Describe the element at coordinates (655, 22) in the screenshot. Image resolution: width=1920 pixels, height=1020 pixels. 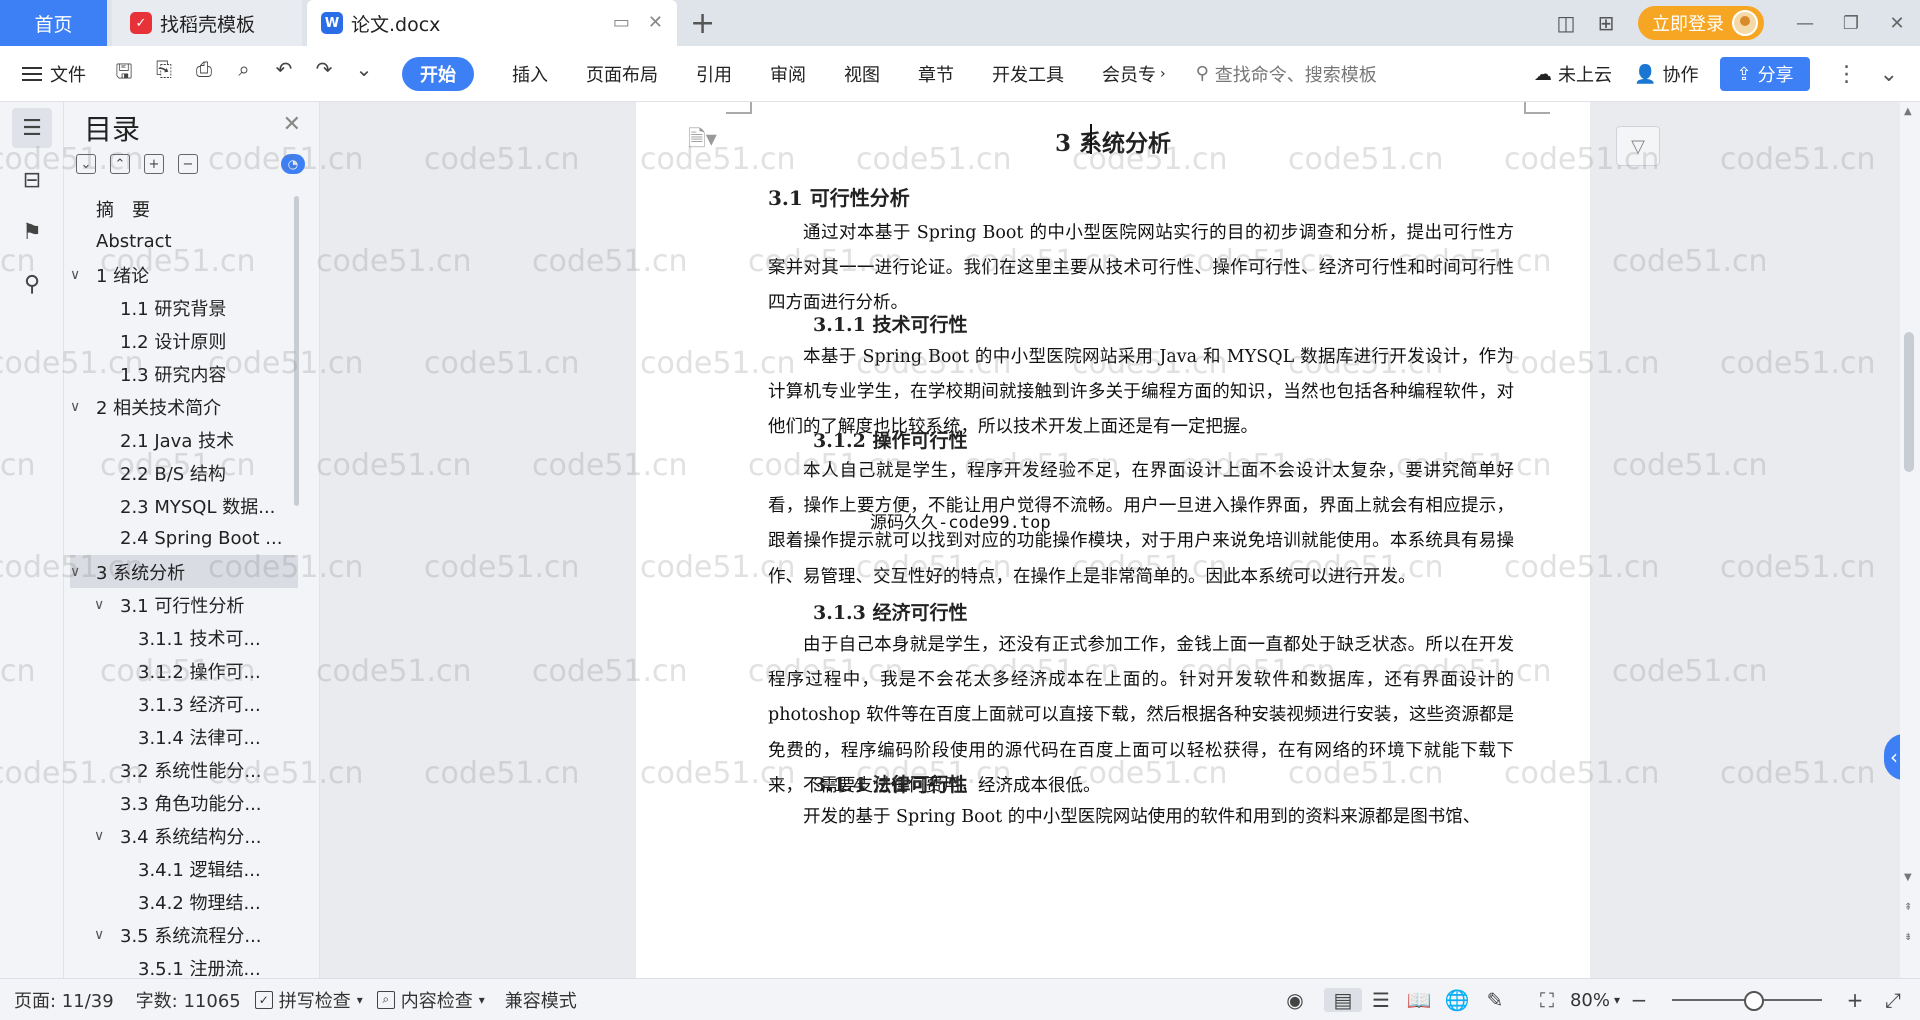
I see `close-tab-icon: ✕` at that location.